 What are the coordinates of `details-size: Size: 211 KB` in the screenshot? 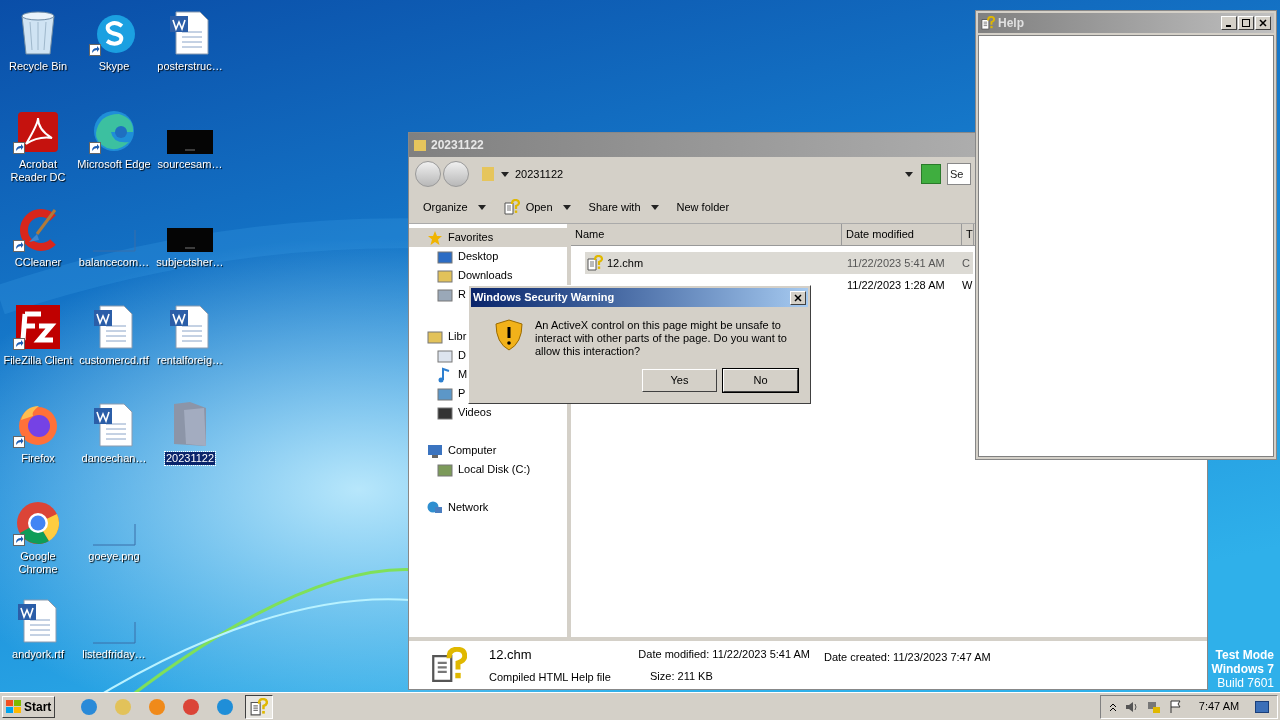 It's located at (681, 676).